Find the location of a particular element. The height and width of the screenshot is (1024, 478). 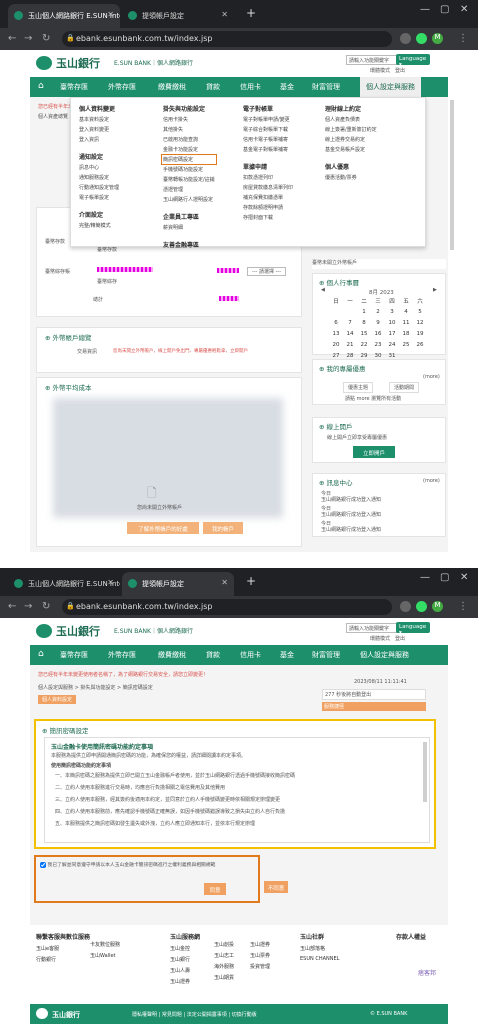

calendar-day: 5 is located at coordinates (420, 311).